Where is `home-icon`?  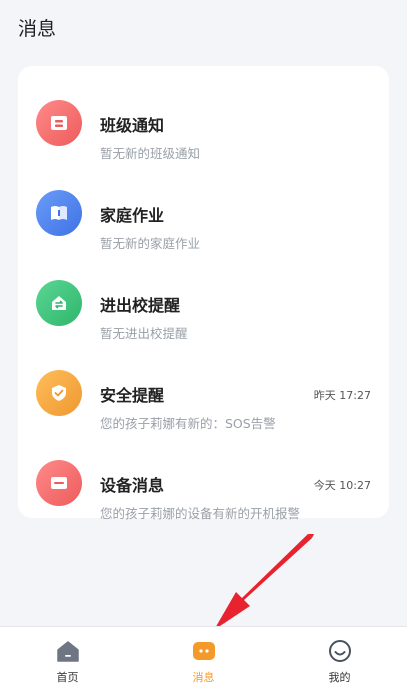
home-icon is located at coordinates (67, 651).